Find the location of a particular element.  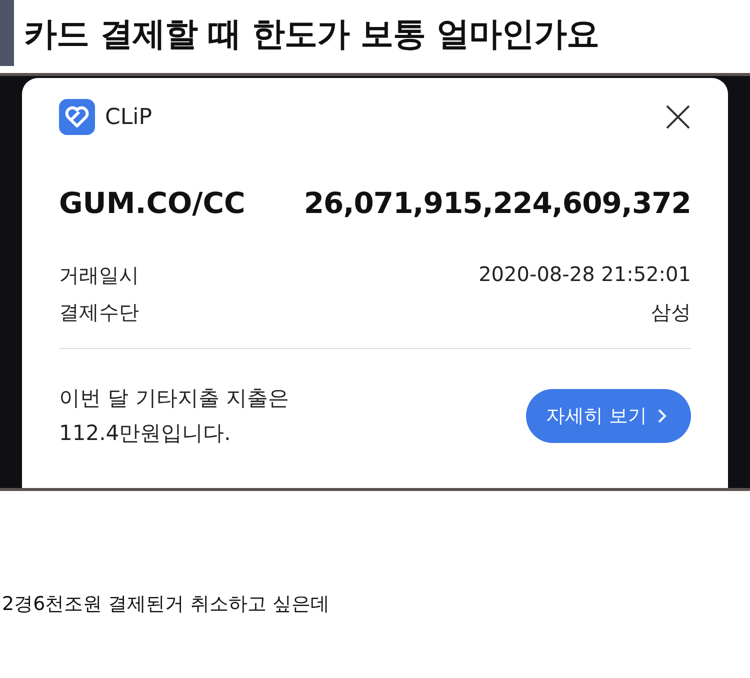

title-accent-bar is located at coordinates (7, 33).